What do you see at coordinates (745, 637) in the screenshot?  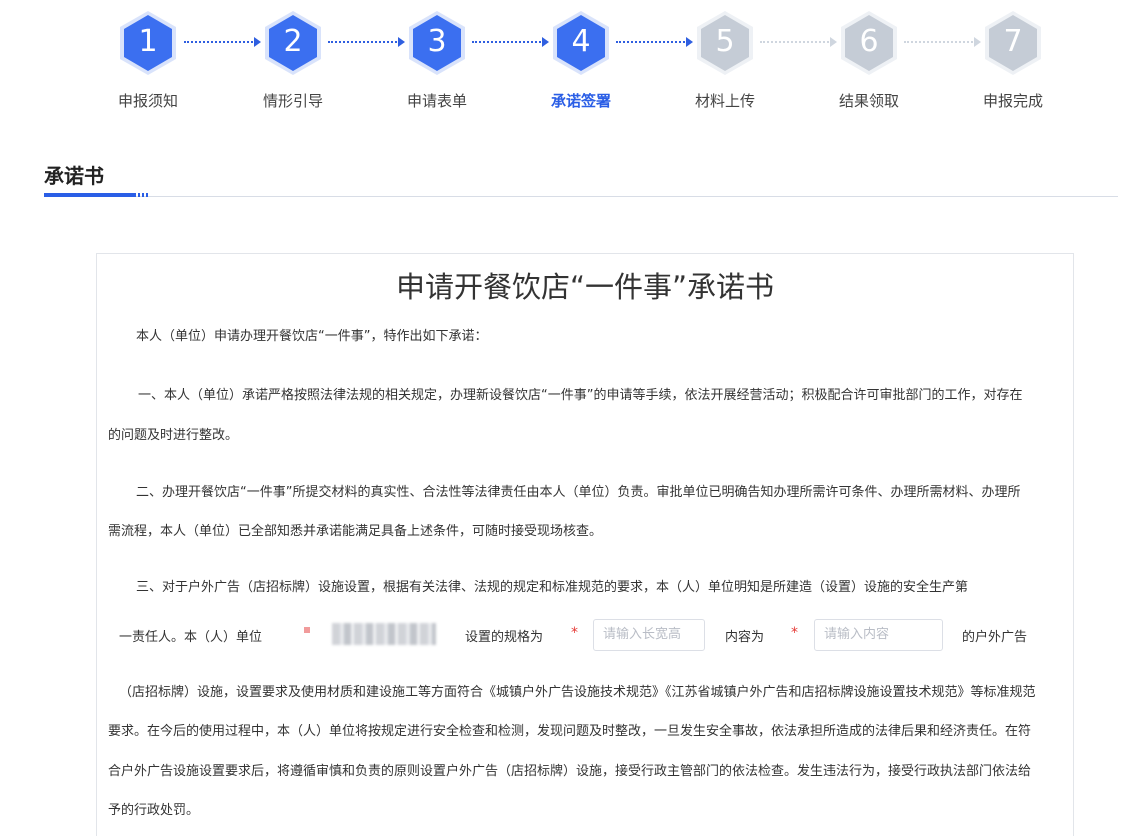 I see `paragraph-3-text-c: 内容为` at bounding box center [745, 637].